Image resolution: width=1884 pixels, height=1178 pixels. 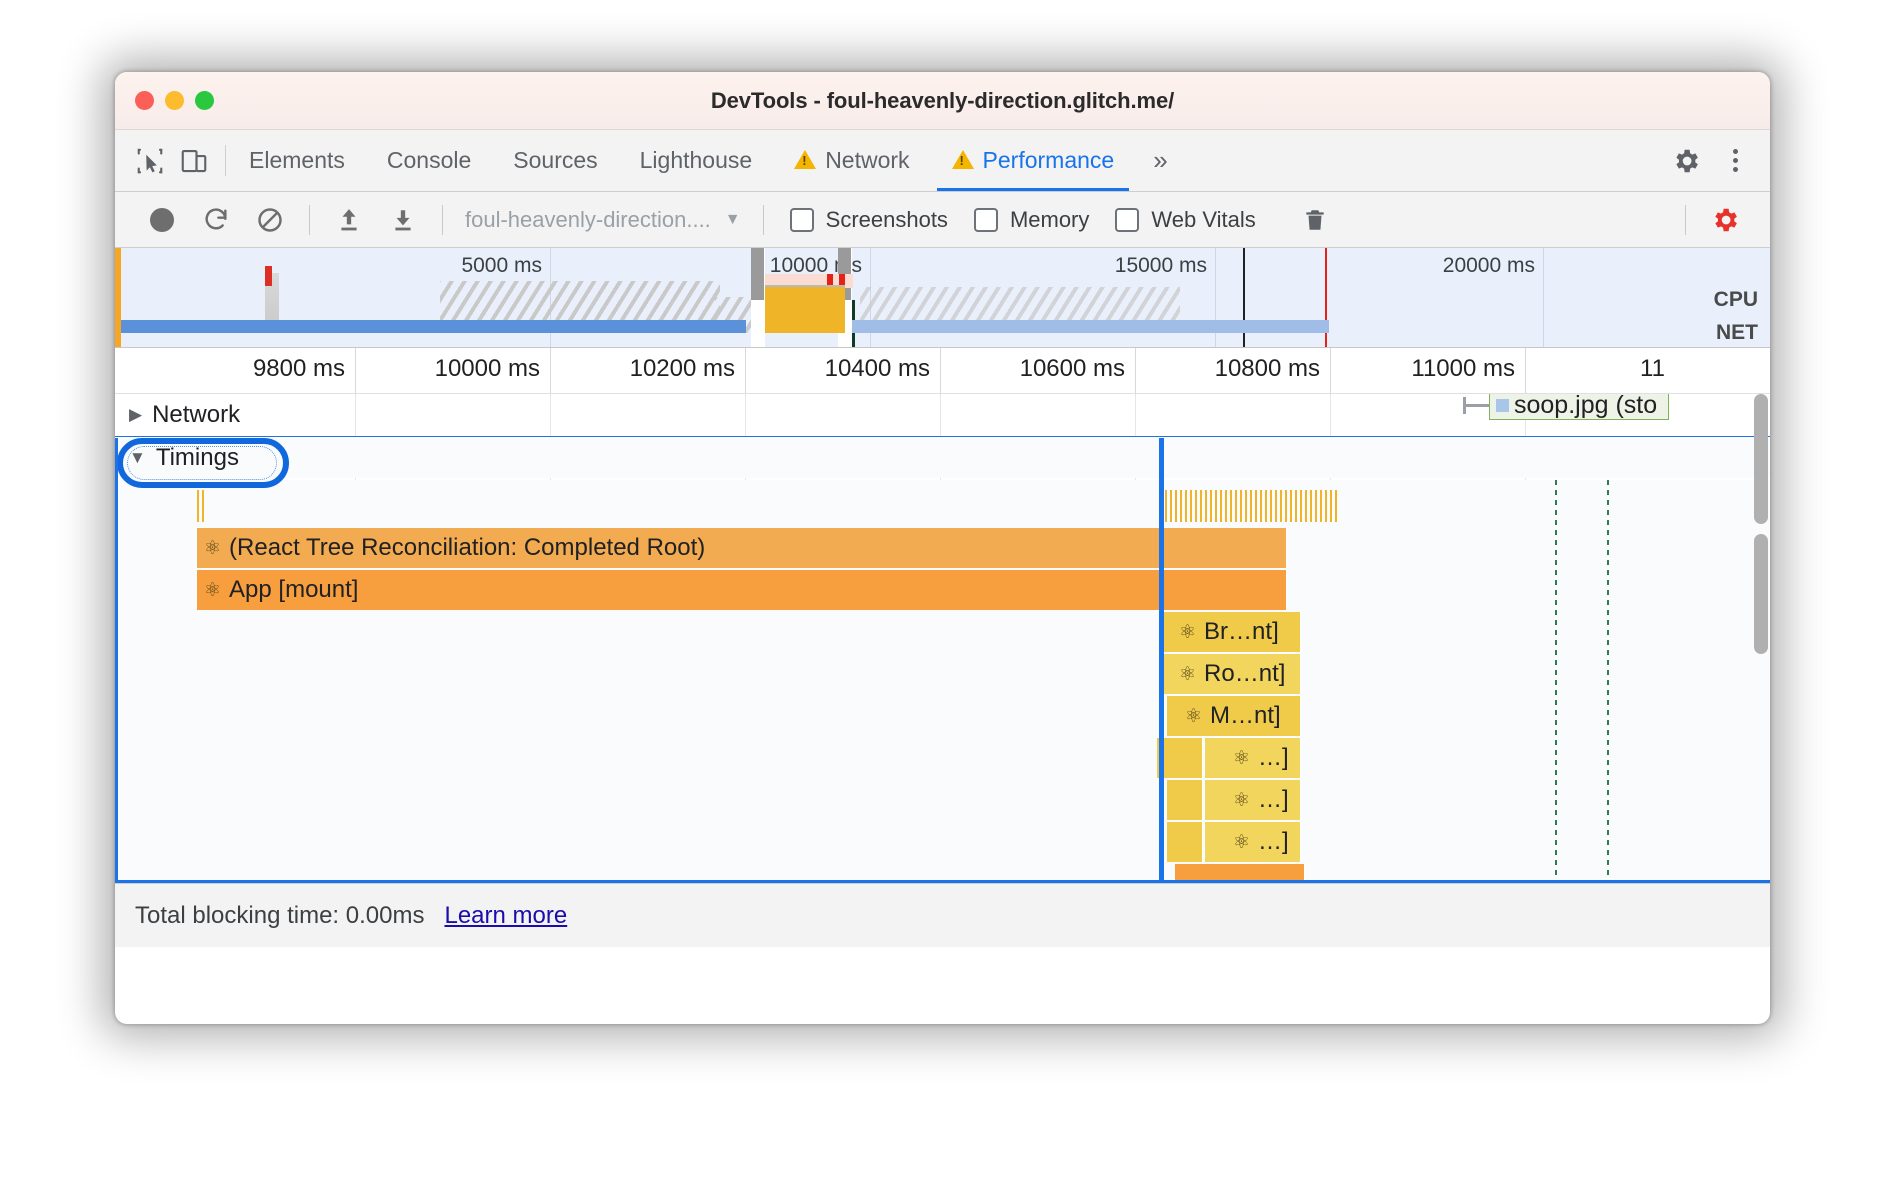 What do you see at coordinates (1253, 758) in the screenshot?
I see `flame-bar-ellipsis-1: ⚛ …]` at bounding box center [1253, 758].